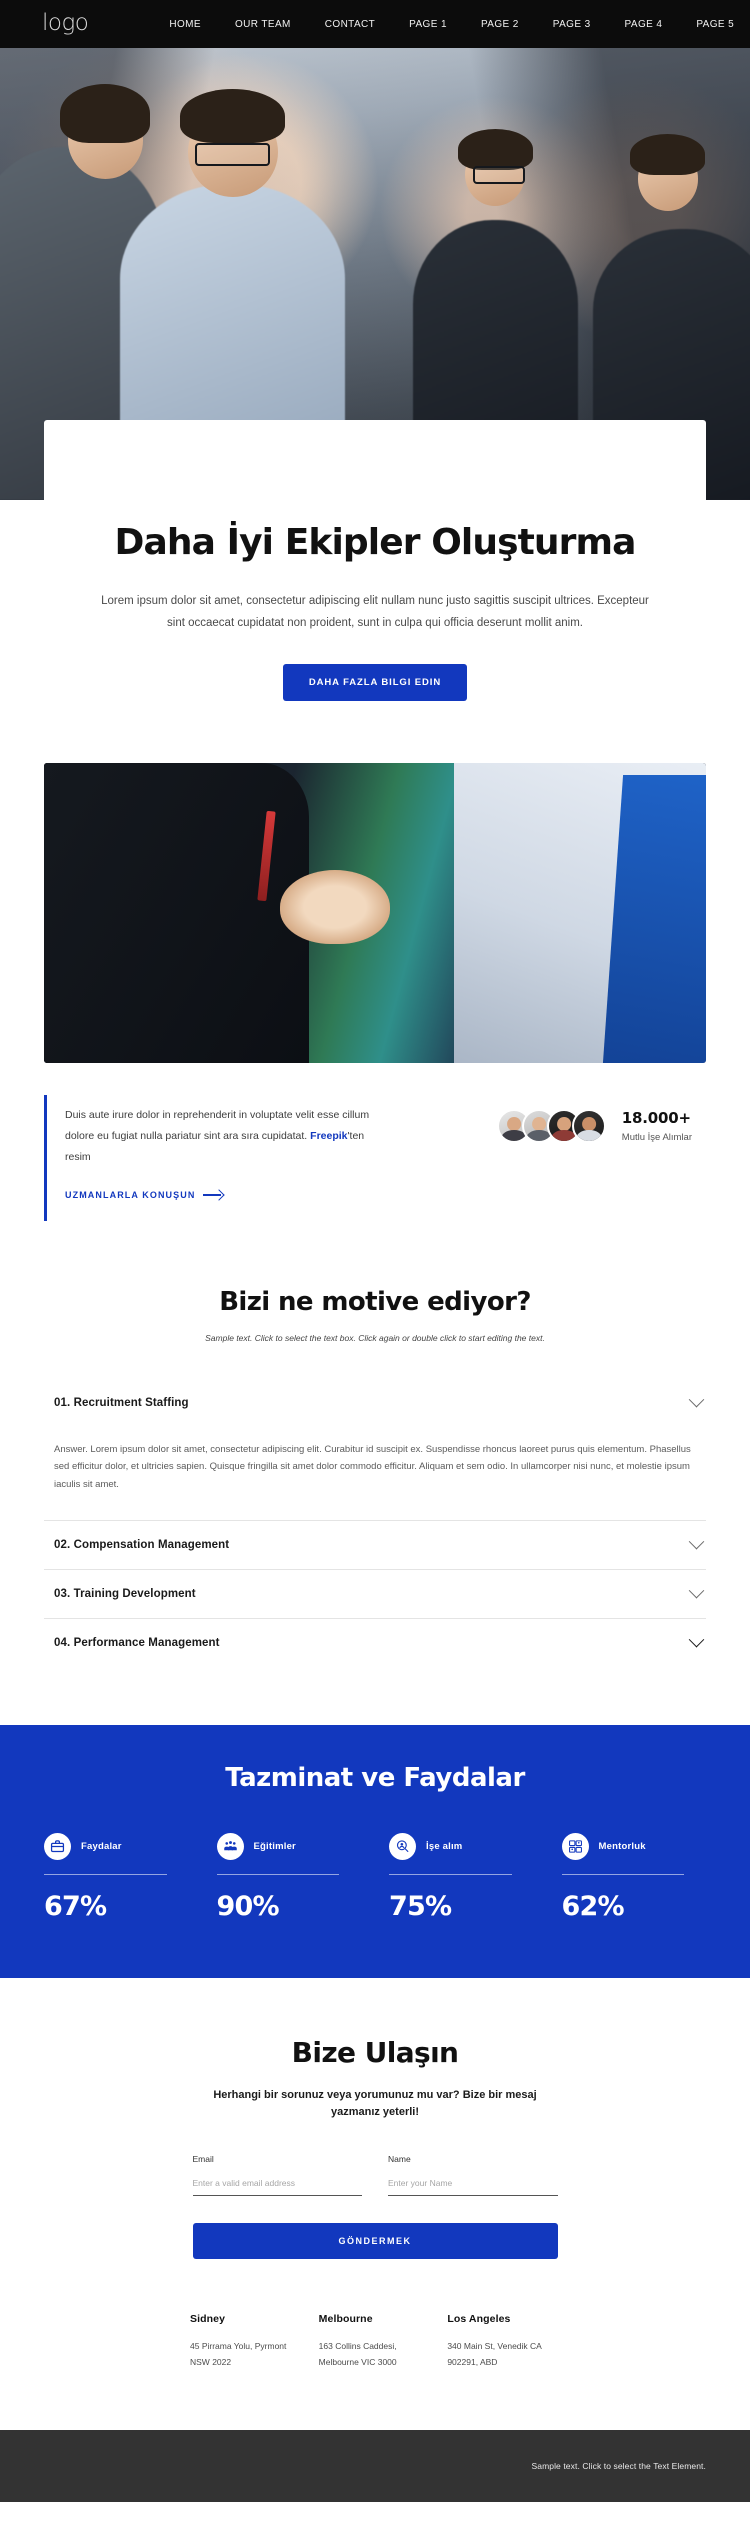  What do you see at coordinates (634, 1877) in the screenshot?
I see `stat-card-mentorship: Mentorluk 62%` at bounding box center [634, 1877].